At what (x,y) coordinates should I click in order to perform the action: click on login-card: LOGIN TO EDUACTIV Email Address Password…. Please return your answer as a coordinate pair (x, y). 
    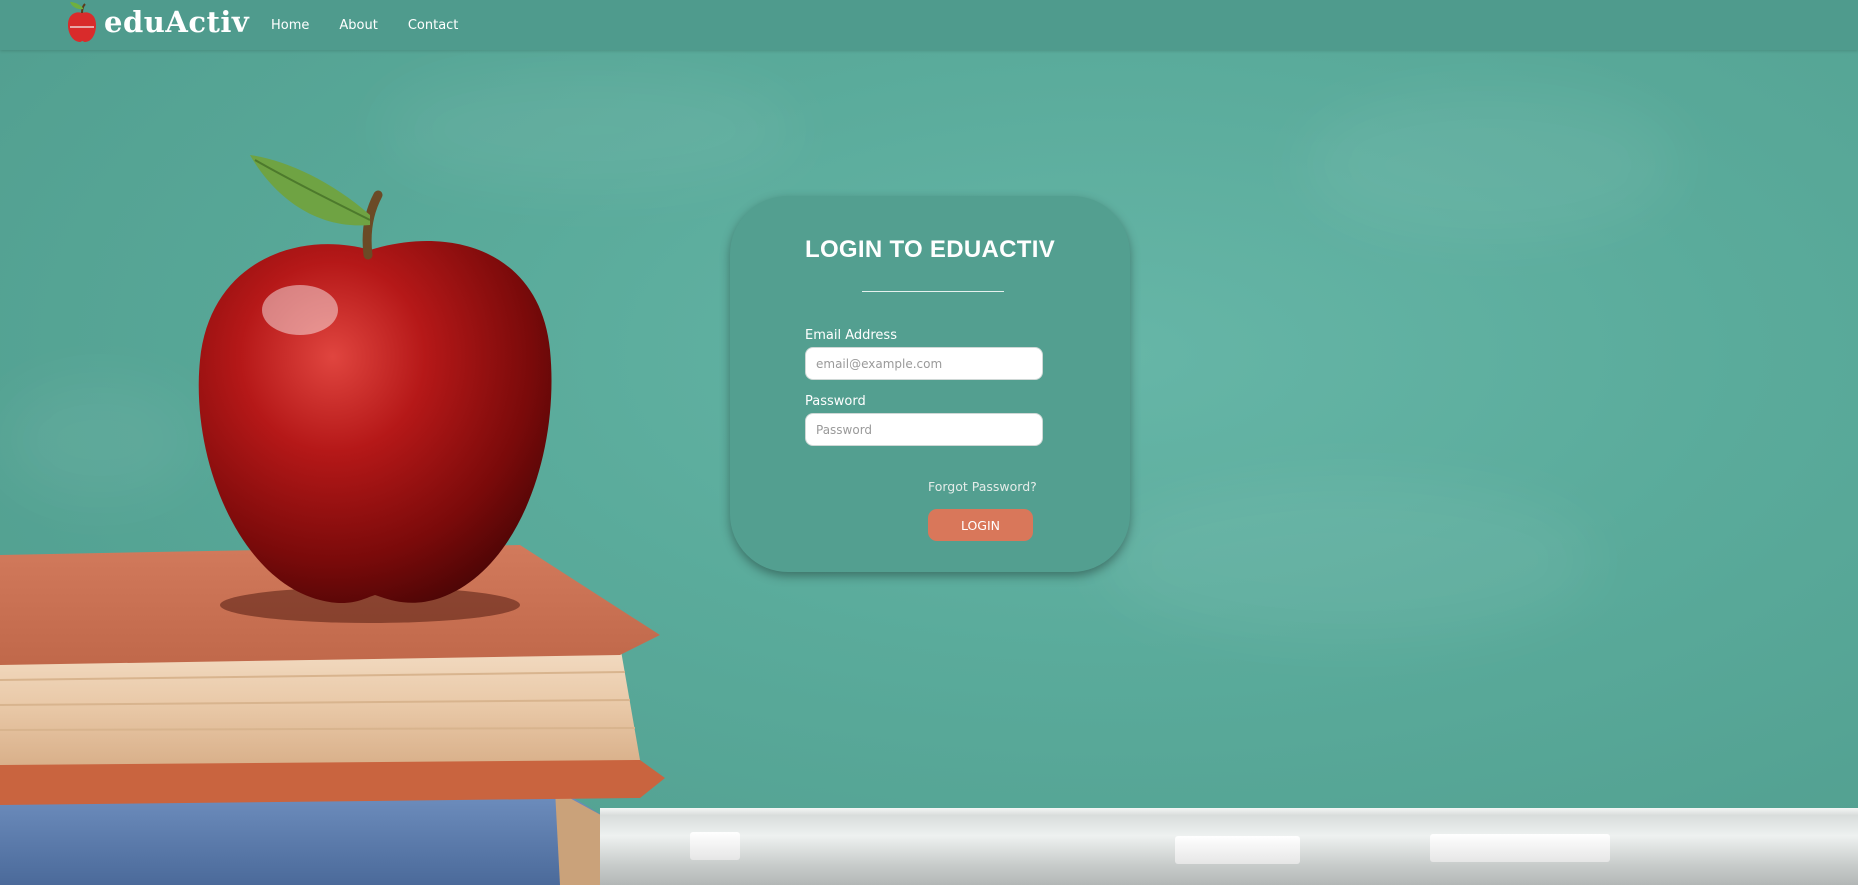
    Looking at the image, I should click on (930, 384).